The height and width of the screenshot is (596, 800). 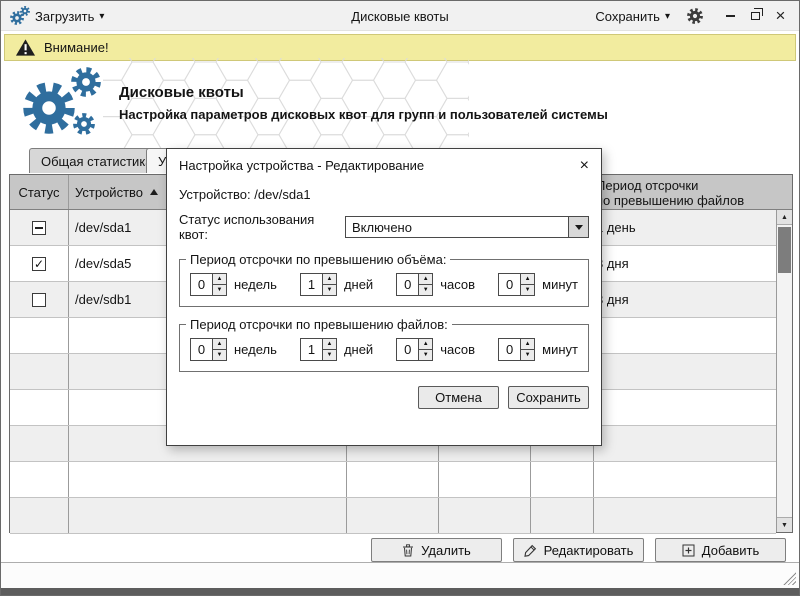 I want to click on dialog-close-icon: ×, so click(x=584, y=165).